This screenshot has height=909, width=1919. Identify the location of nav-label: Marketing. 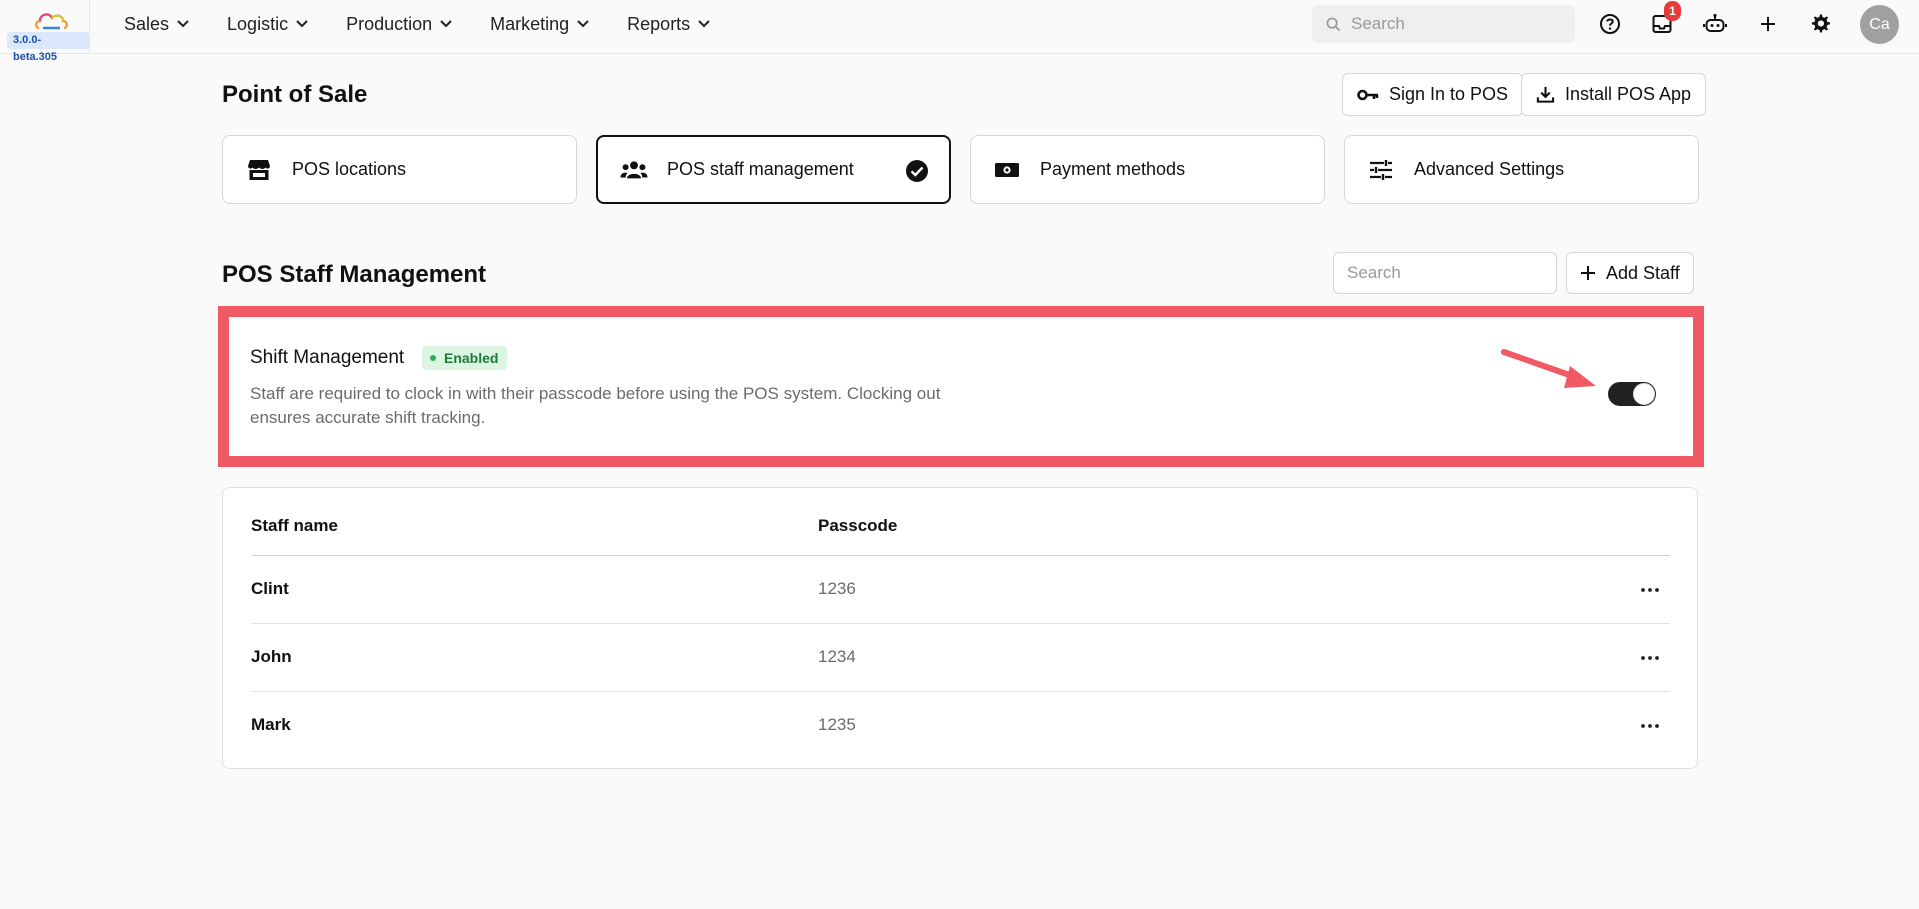
(530, 23).